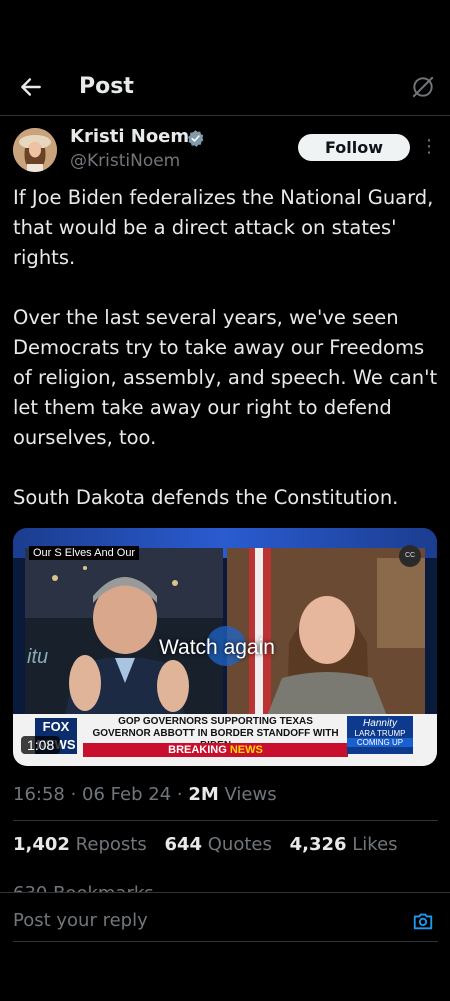  What do you see at coordinates (344, 844) in the screenshot?
I see `likes-stat: 4,326 Likes` at bounding box center [344, 844].